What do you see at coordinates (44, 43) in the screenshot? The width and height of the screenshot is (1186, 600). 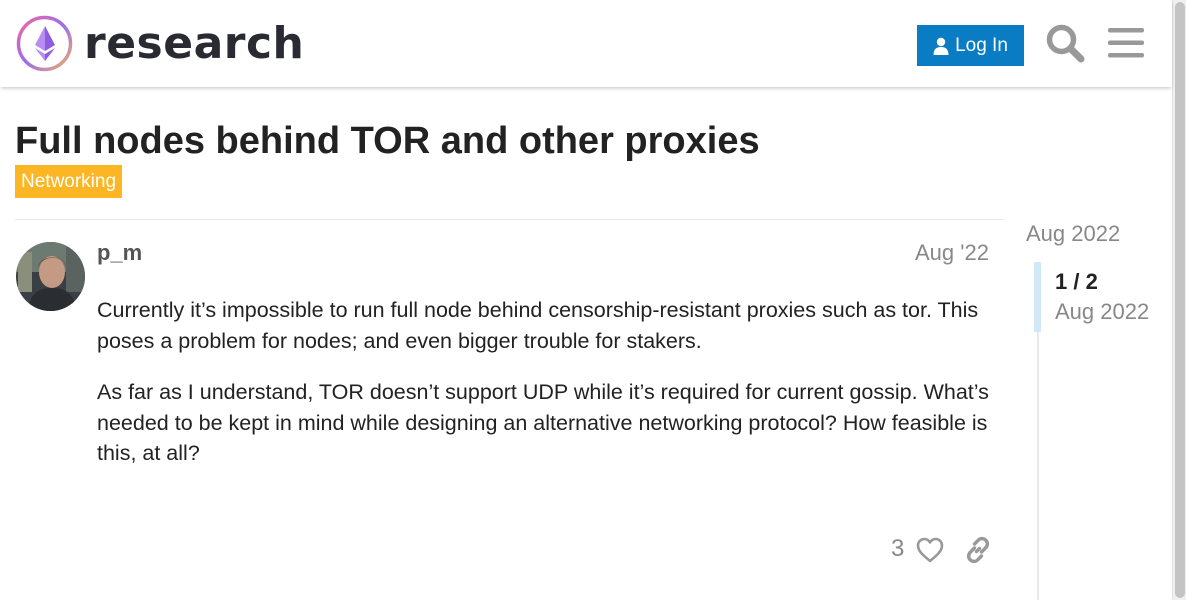 I see `logo-icon` at bounding box center [44, 43].